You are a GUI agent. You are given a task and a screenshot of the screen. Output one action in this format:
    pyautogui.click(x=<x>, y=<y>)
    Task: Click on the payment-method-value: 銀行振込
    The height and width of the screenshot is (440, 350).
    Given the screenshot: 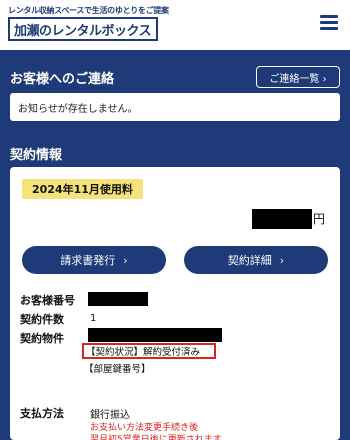 What is the action you would take?
    pyautogui.click(x=110, y=415)
    